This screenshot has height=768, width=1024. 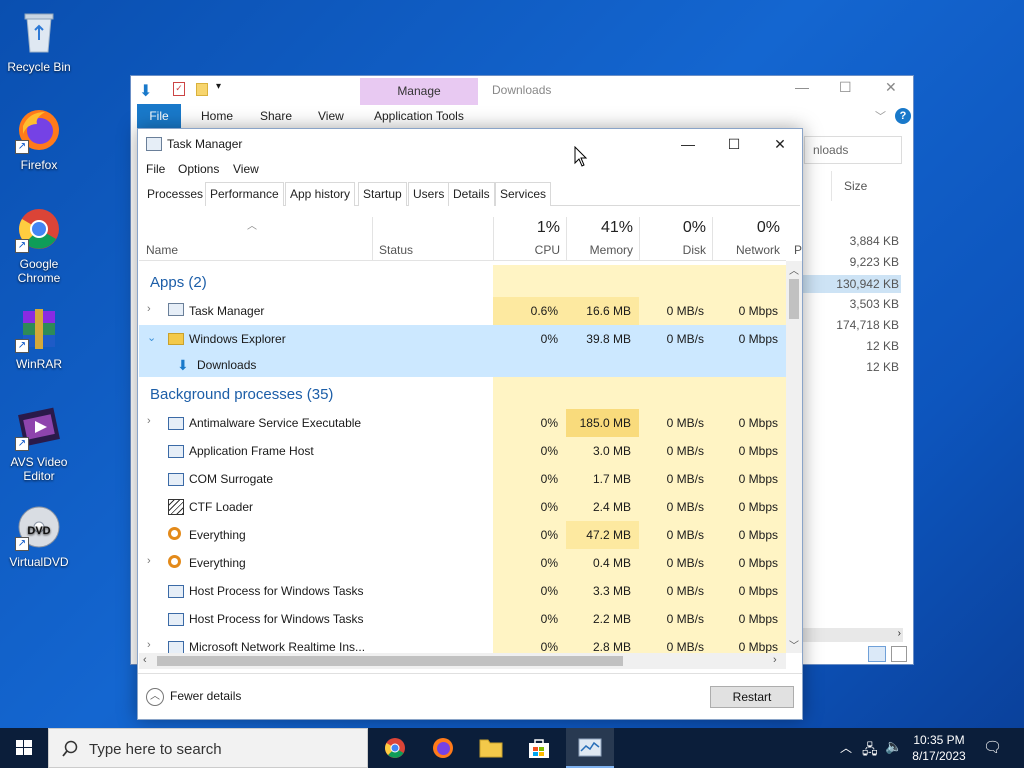 What do you see at coordinates (675, 423) in the screenshot?
I see `disk-value: 0 MB/s` at bounding box center [675, 423].